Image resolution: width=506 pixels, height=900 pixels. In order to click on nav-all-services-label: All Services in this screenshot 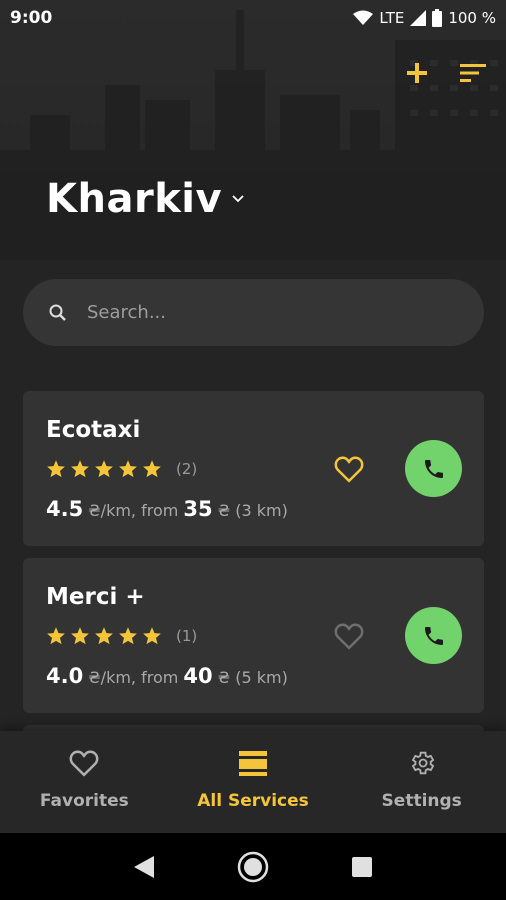, I will do `click(253, 801)`.